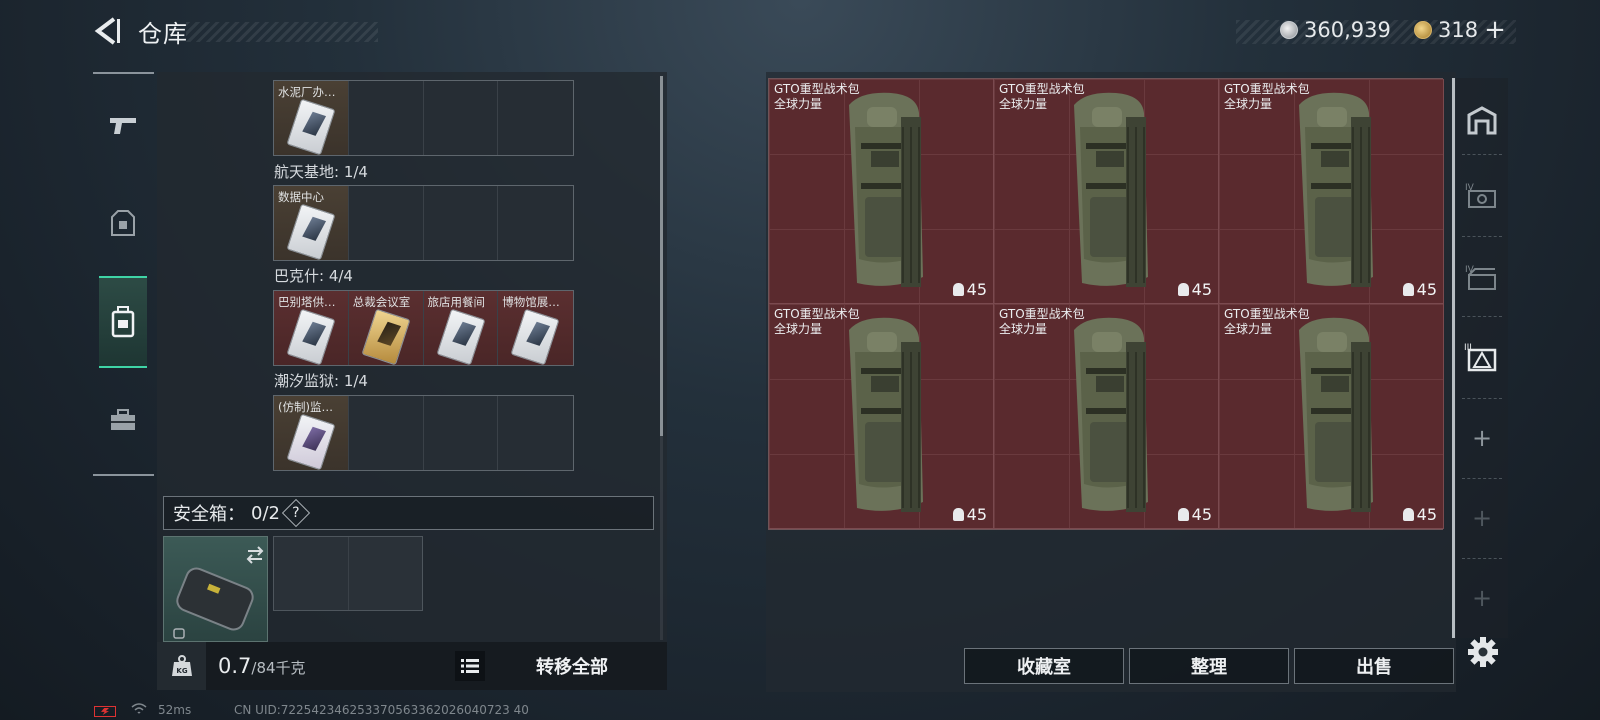 This screenshot has height=720, width=1600. What do you see at coordinates (412, 666) in the screenshot?
I see `inventory-bottom-bar: KG 0.7/84千克 转移全部` at bounding box center [412, 666].